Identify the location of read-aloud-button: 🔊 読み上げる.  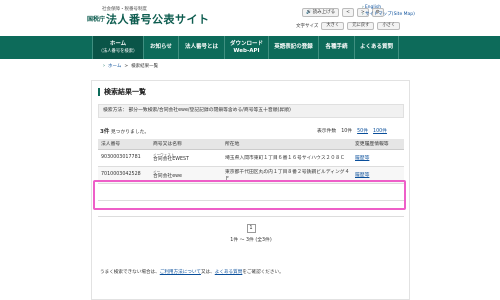
(321, 12).